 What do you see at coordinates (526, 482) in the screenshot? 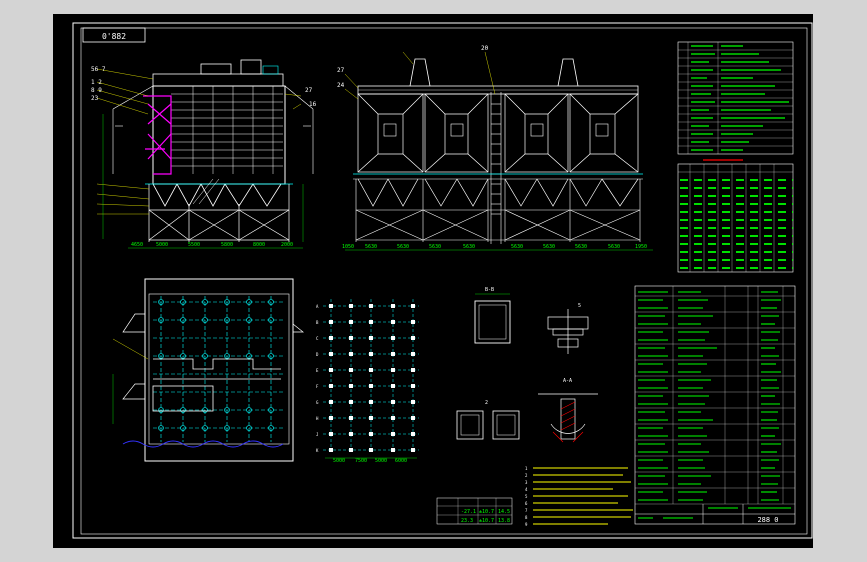
I see `note-number: 3` at bounding box center [526, 482].